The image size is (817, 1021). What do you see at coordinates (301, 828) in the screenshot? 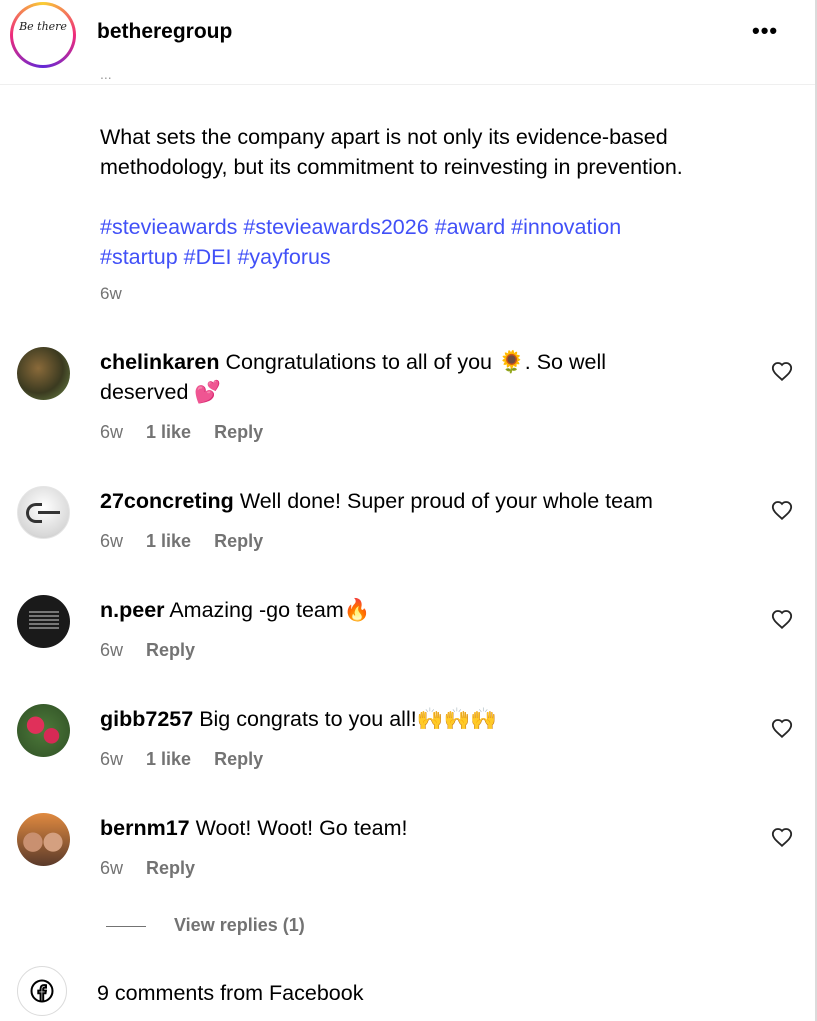
I see `comment-text: Woot! Woot! Go team!` at bounding box center [301, 828].